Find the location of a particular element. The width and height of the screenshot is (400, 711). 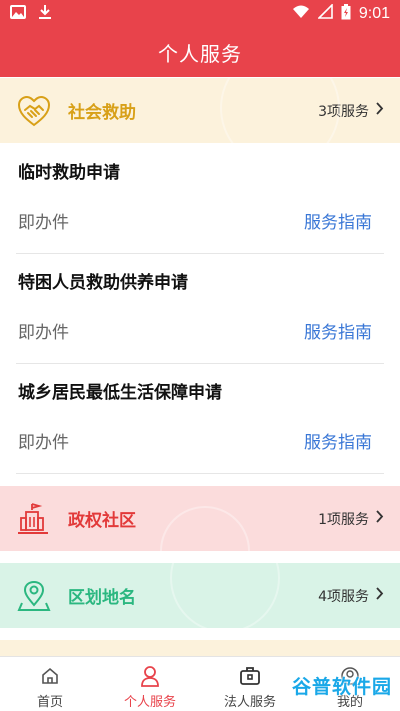

category-partial is located at coordinates (200, 648).